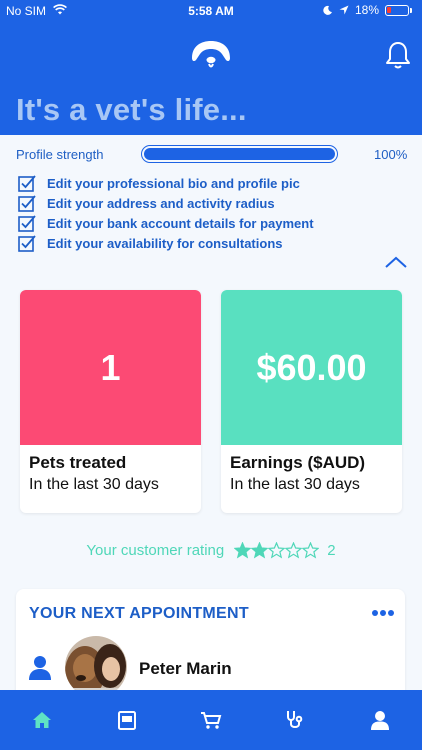  I want to click on profile-strength-fill, so click(239, 154).